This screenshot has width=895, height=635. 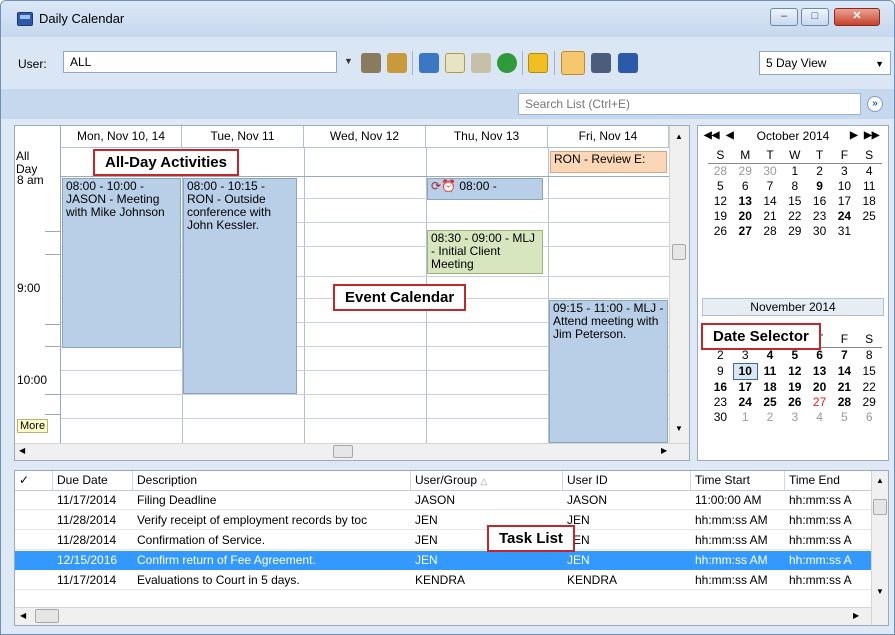 What do you see at coordinates (794, 387) in the screenshot?
I see `date-cell: 19` at bounding box center [794, 387].